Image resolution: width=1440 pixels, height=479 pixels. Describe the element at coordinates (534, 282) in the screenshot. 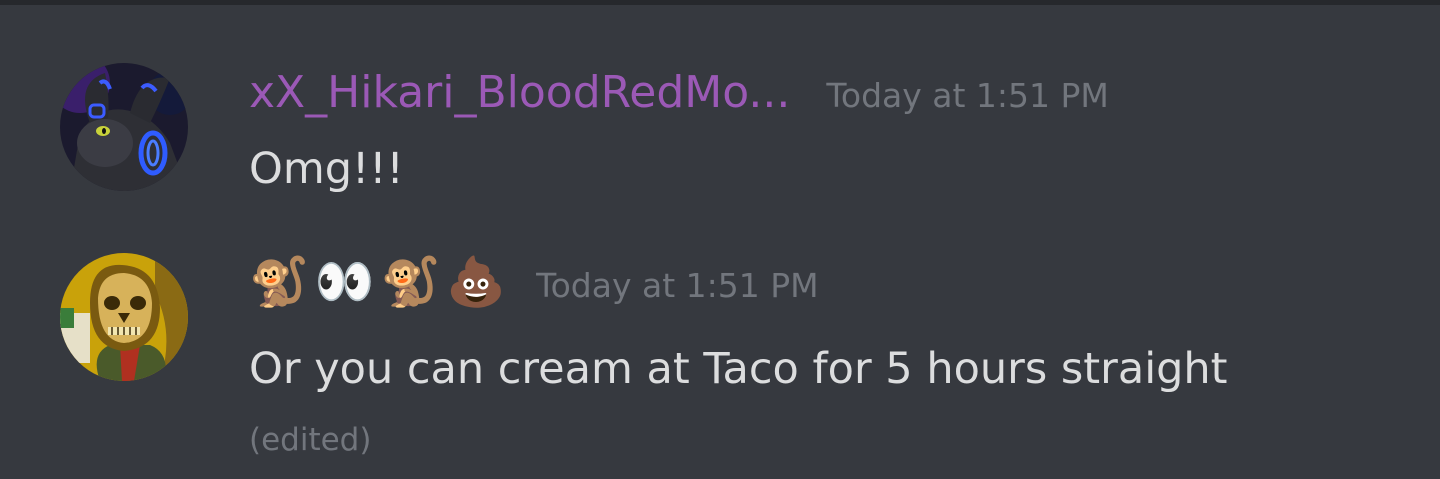

I see `message-header: 🐒 👀 🐒 💩 Today at 1:51 PM` at that location.